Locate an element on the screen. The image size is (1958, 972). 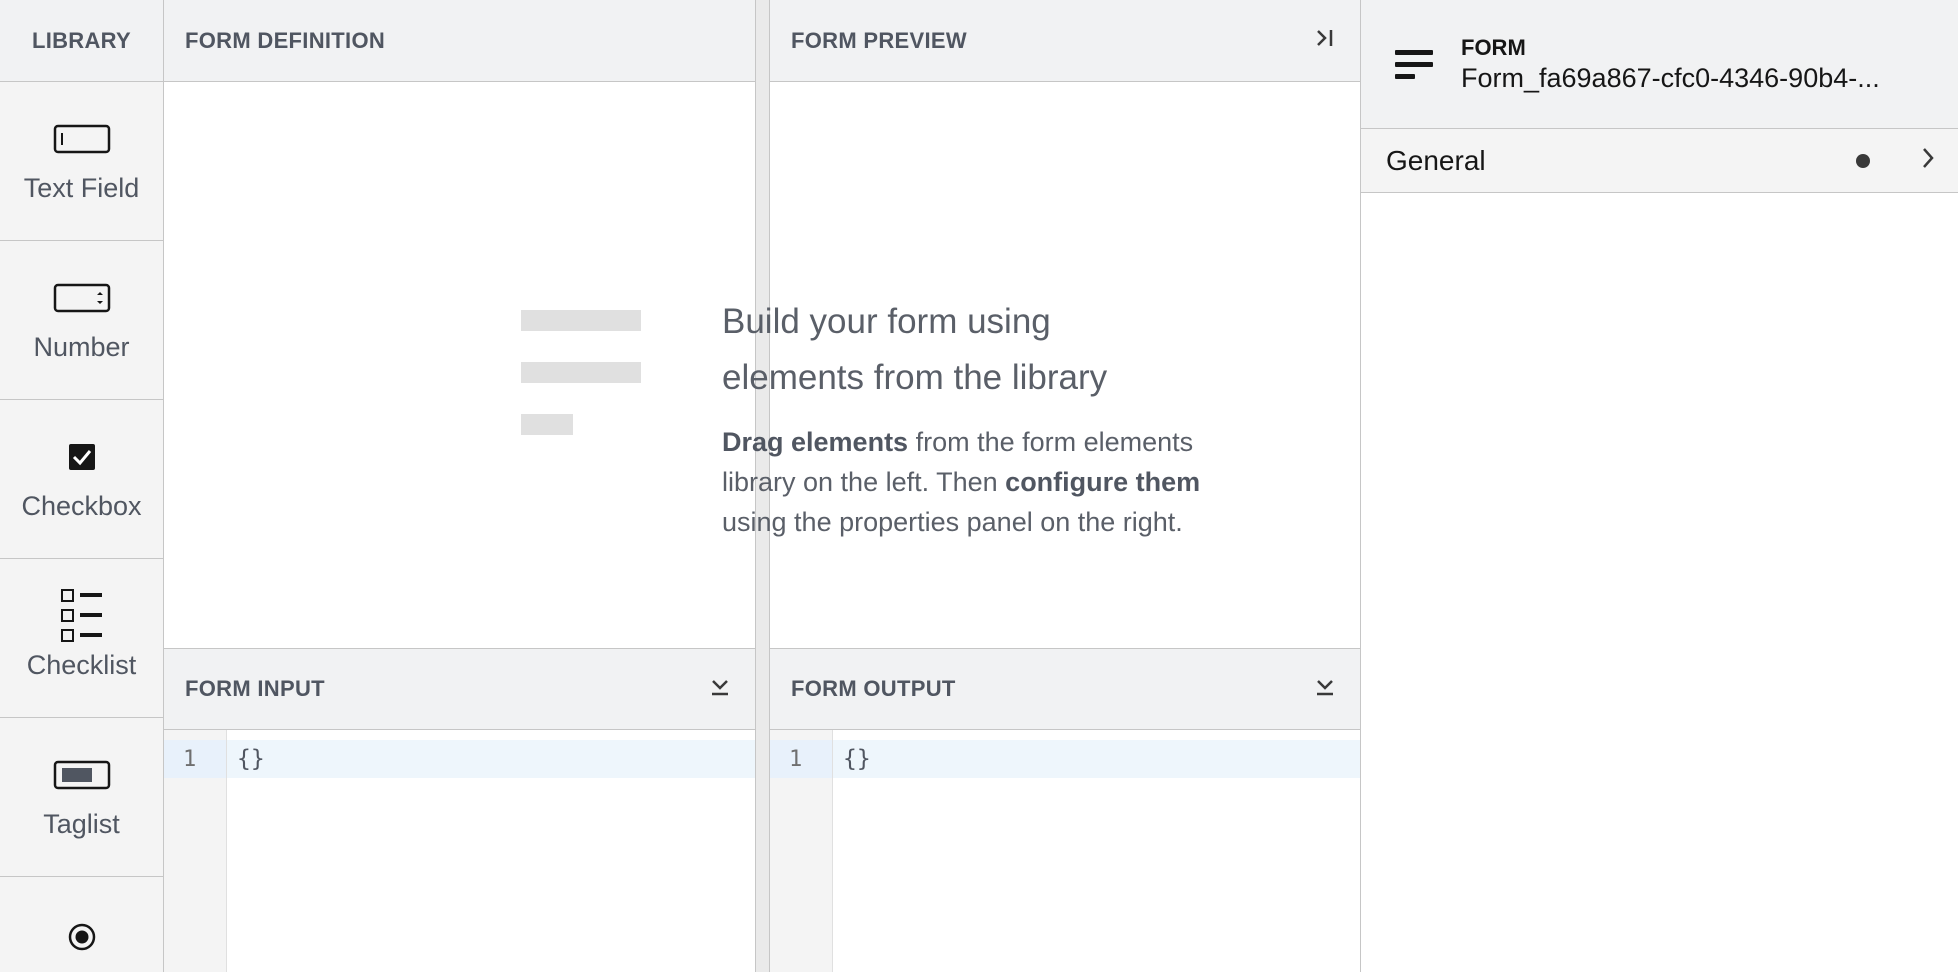
radio-icon is located at coordinates (82, 937).